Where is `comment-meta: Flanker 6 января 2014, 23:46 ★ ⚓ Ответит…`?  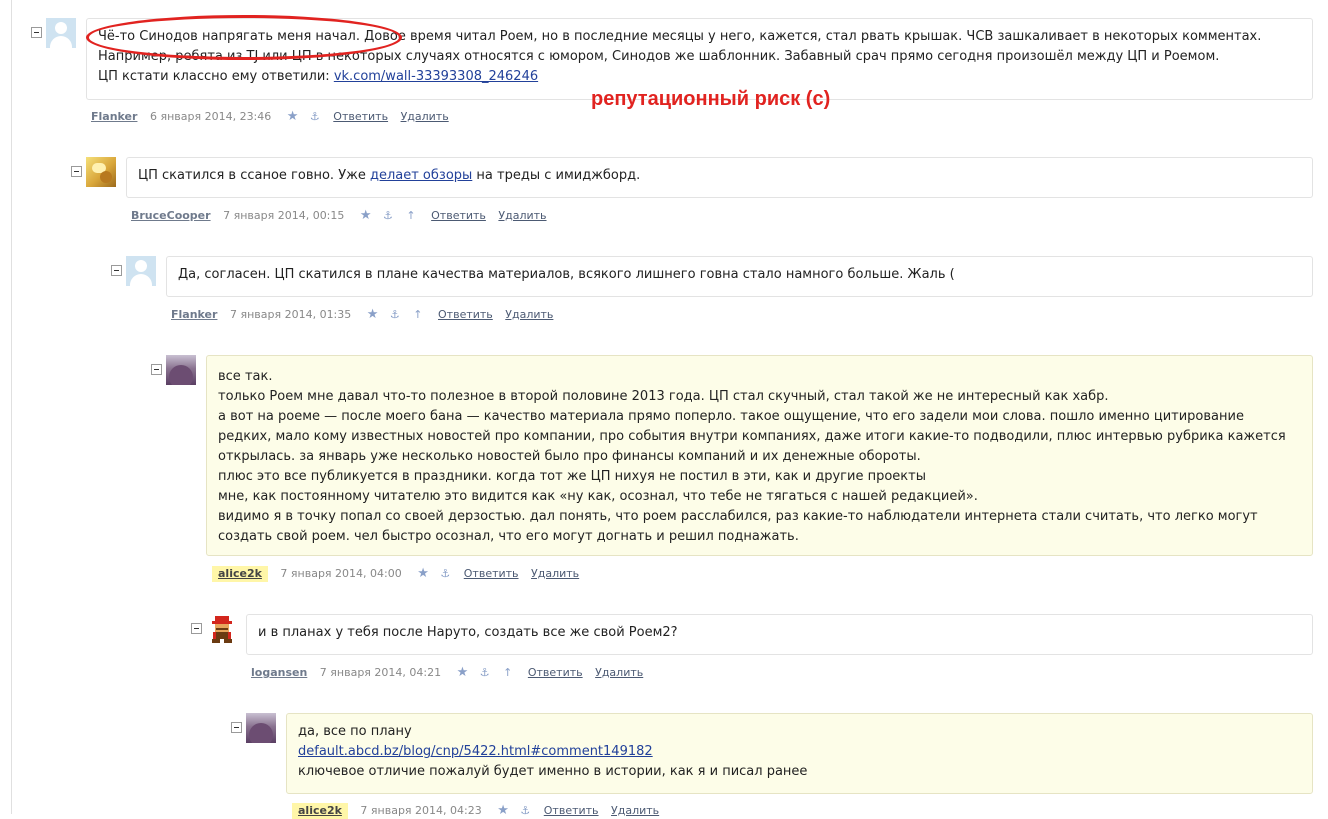
comment-meta: Flanker 6 января 2014, 23:46 ★ ⚓ Ответит… is located at coordinates (274, 117).